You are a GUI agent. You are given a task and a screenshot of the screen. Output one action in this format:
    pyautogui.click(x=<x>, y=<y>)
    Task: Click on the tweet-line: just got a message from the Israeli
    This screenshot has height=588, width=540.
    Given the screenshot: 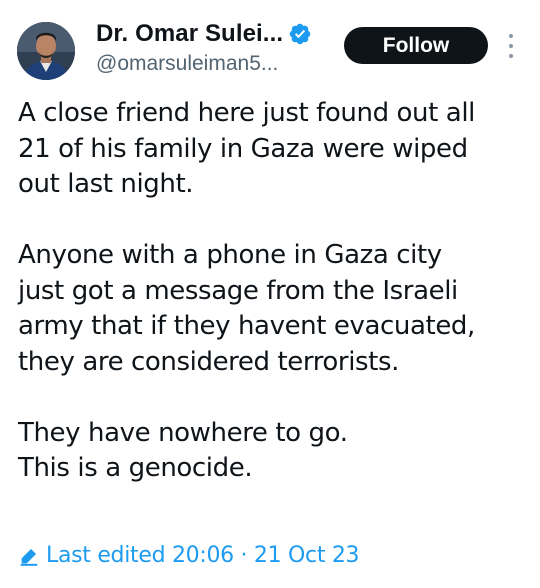 What is the action you would take?
    pyautogui.click(x=238, y=290)
    